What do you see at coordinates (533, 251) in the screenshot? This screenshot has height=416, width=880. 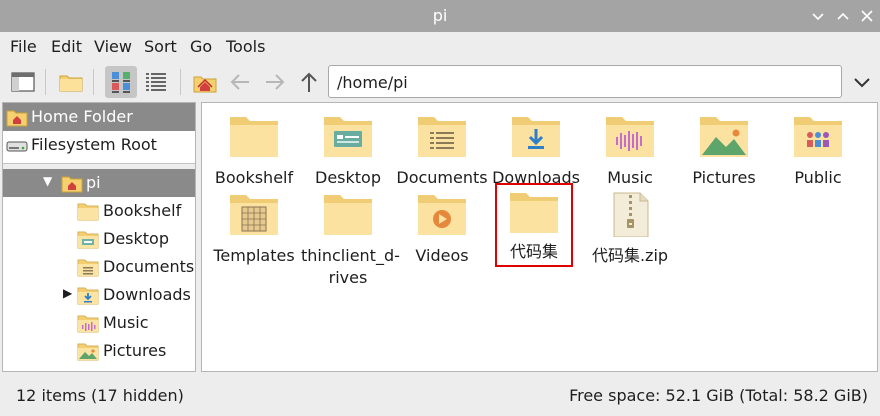 I see `file-name: 代码集` at bounding box center [533, 251].